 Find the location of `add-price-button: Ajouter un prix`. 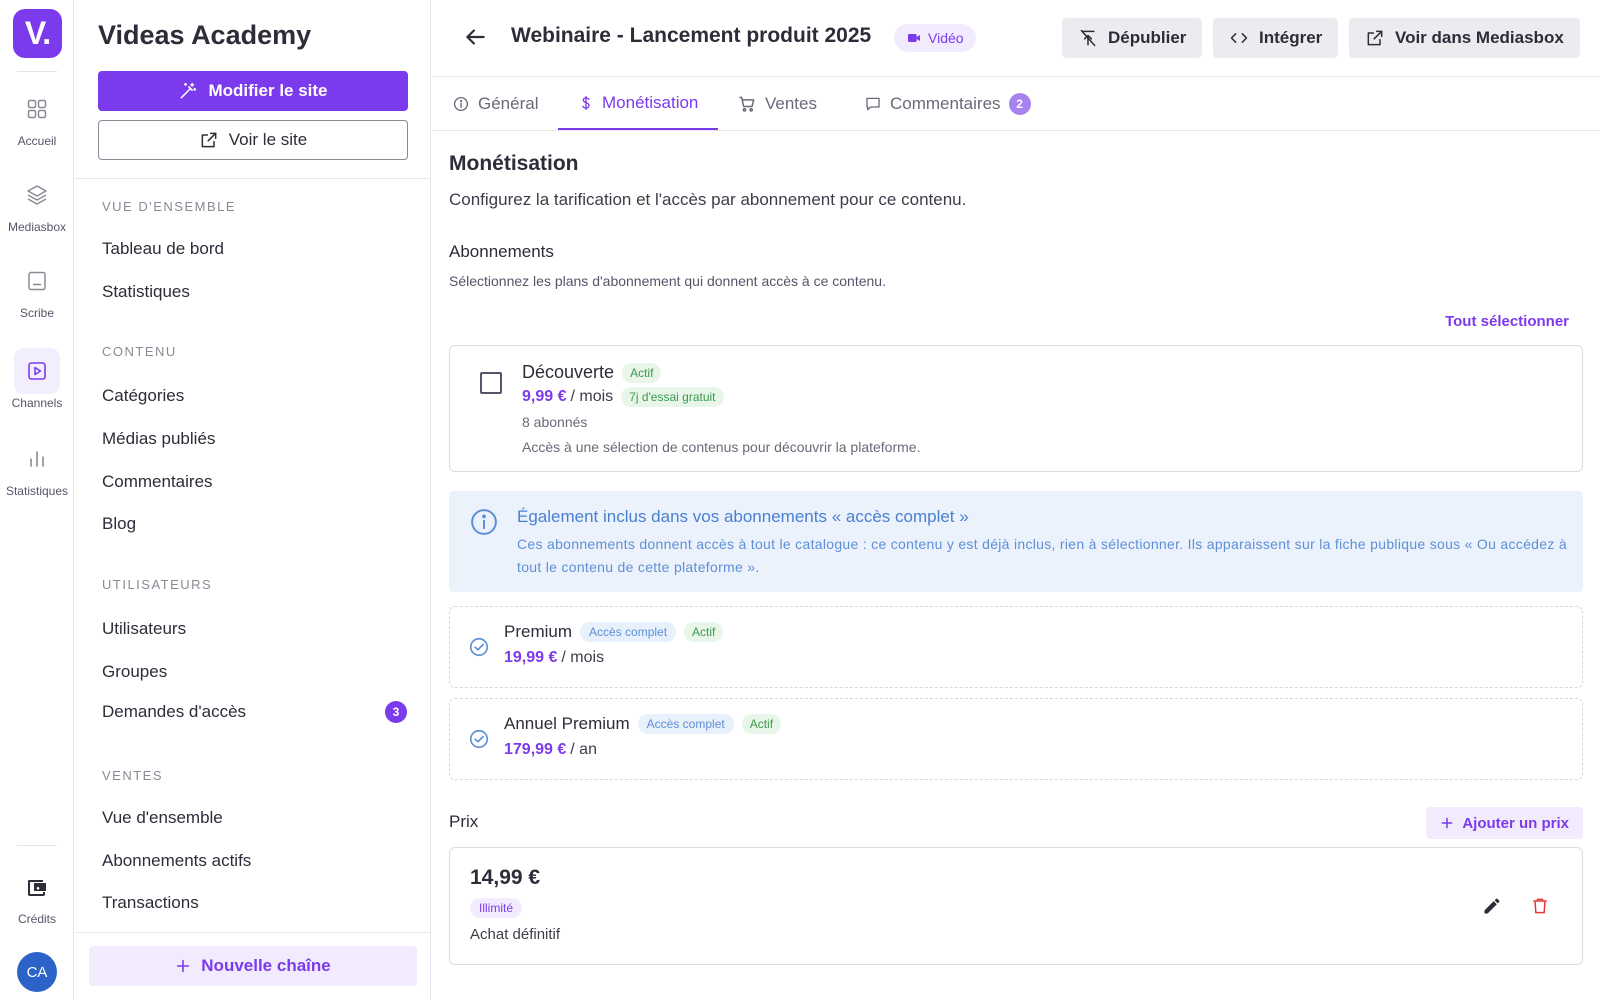

add-price-button: Ajouter un prix is located at coordinates (1504, 823).